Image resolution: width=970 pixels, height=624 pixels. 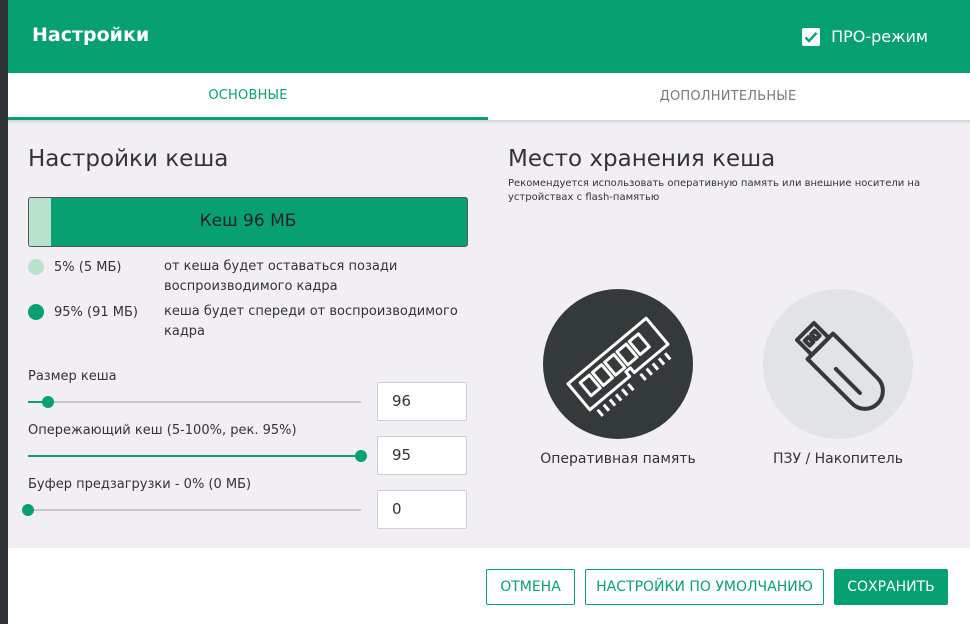 What do you see at coordinates (248, 96) in the screenshot?
I see `tab-main: ОСНОВНЫЕ` at bounding box center [248, 96].